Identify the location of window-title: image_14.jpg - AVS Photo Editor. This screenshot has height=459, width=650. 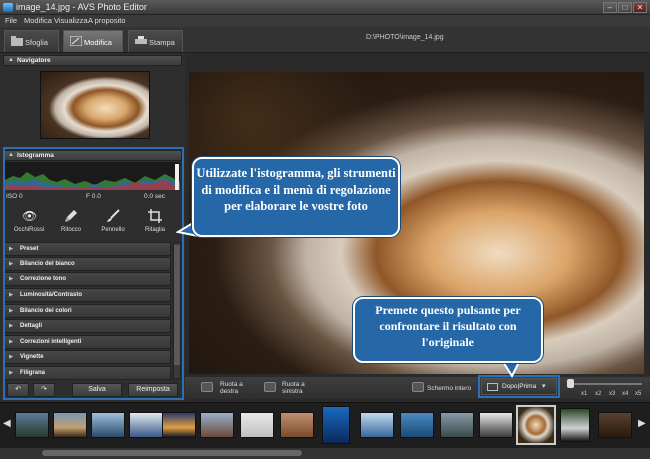
(81, 7).